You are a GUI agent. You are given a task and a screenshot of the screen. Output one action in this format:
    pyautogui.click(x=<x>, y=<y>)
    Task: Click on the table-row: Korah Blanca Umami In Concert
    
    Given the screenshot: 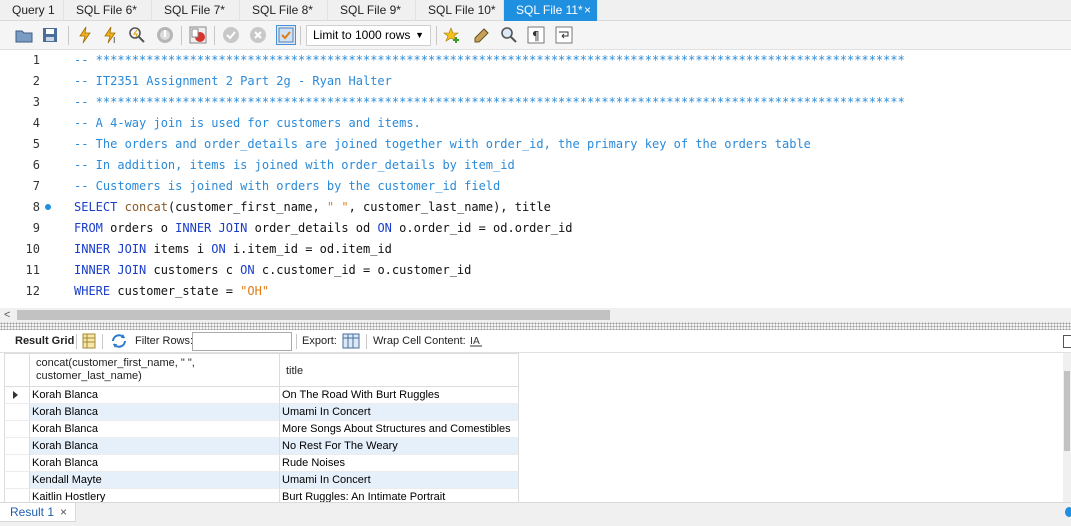 What is the action you would take?
    pyautogui.click(x=261, y=412)
    